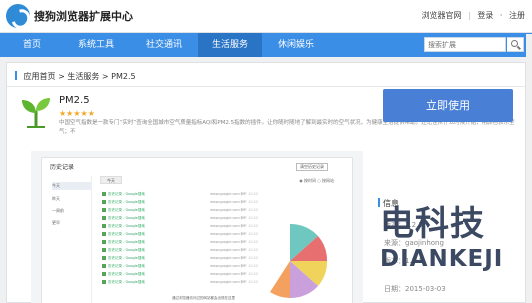 The width and height of the screenshot is (532, 303). Describe the element at coordinates (515, 44) in the screenshot. I see `search-button` at that location.